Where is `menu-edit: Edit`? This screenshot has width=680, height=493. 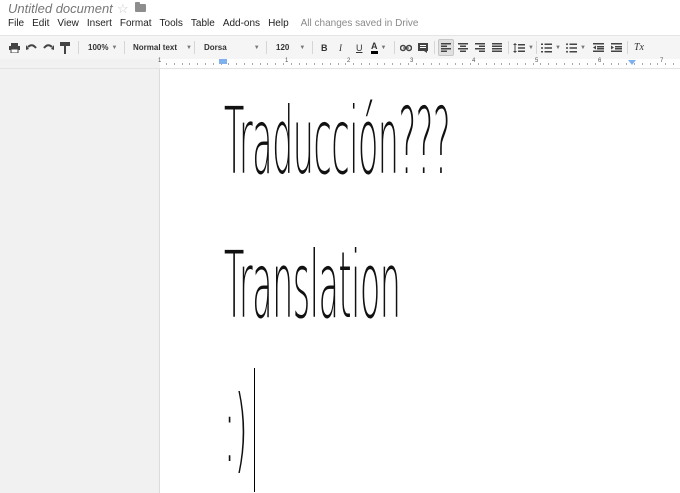
menu-edit: Edit is located at coordinates (40, 25).